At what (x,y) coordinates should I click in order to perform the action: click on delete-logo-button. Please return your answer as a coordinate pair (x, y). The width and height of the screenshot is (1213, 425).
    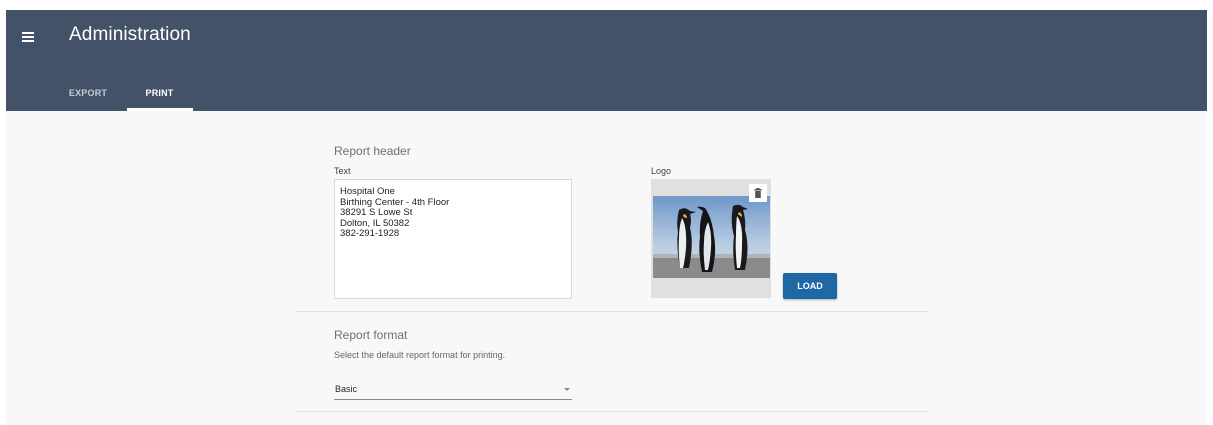
    Looking at the image, I should click on (758, 193).